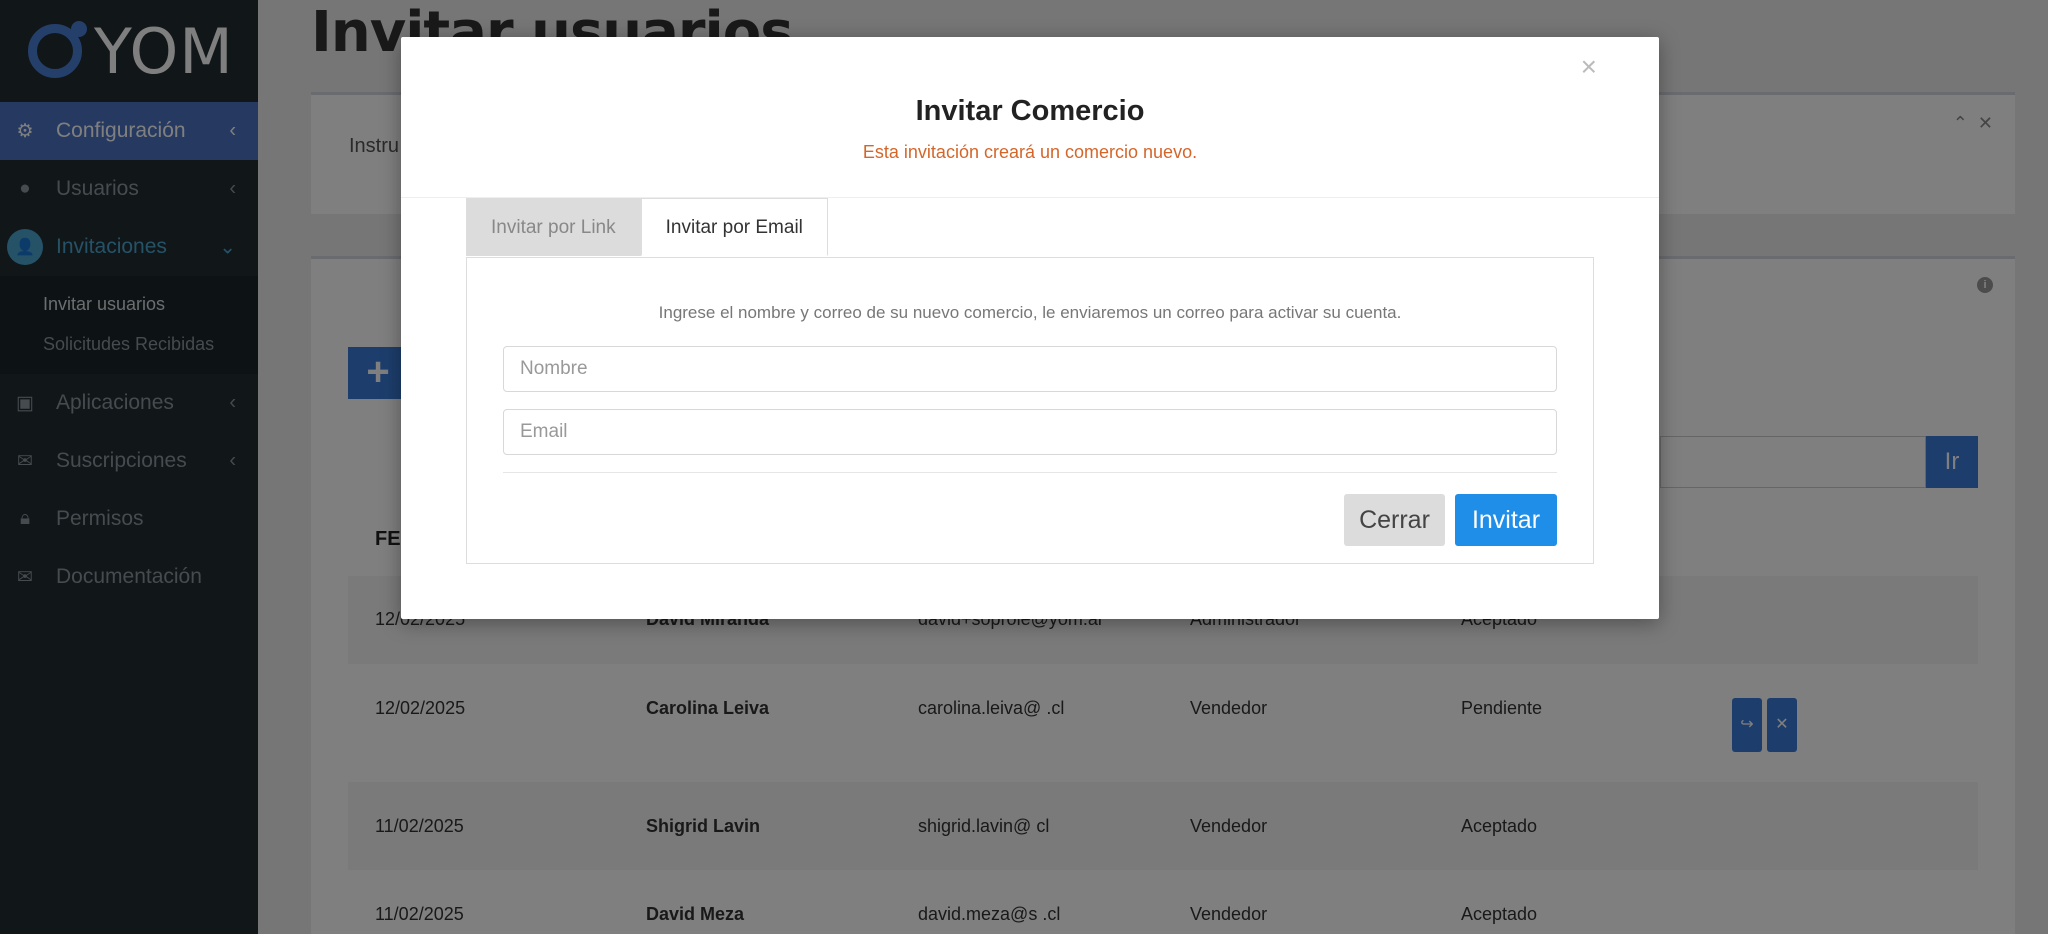 The width and height of the screenshot is (2048, 934). I want to click on close-icon: ×, so click(1589, 67).